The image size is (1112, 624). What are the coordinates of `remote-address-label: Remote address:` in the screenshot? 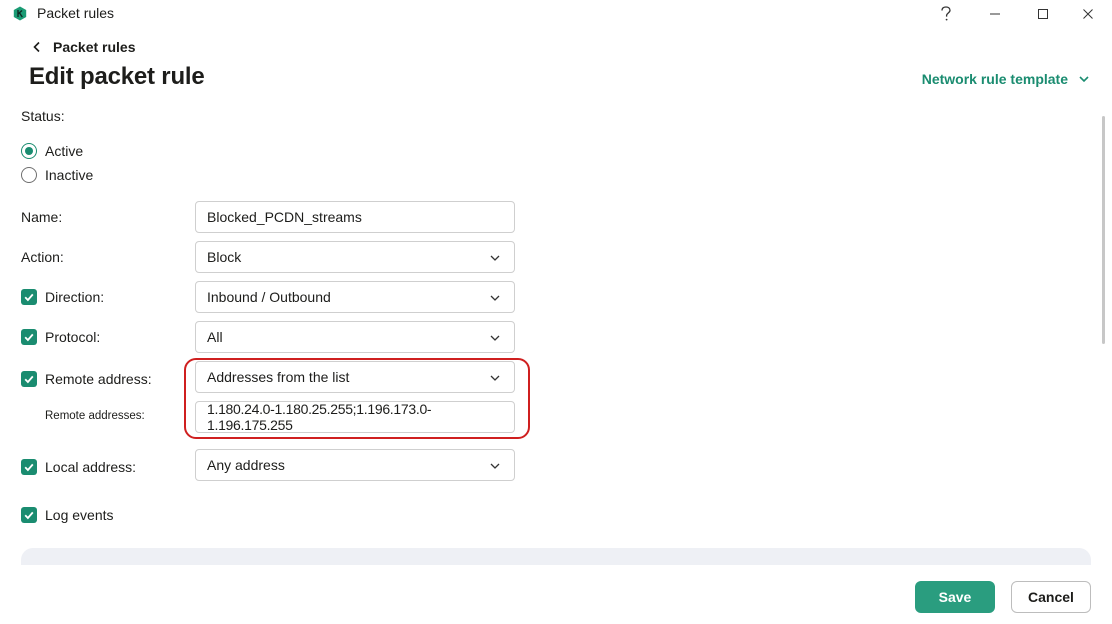 It's located at (98, 379).